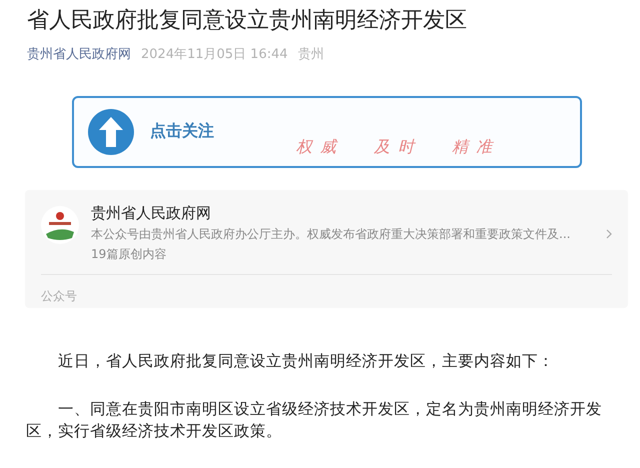  Describe the element at coordinates (398, 147) in the screenshot. I see `slogan-text: 及时` at that location.